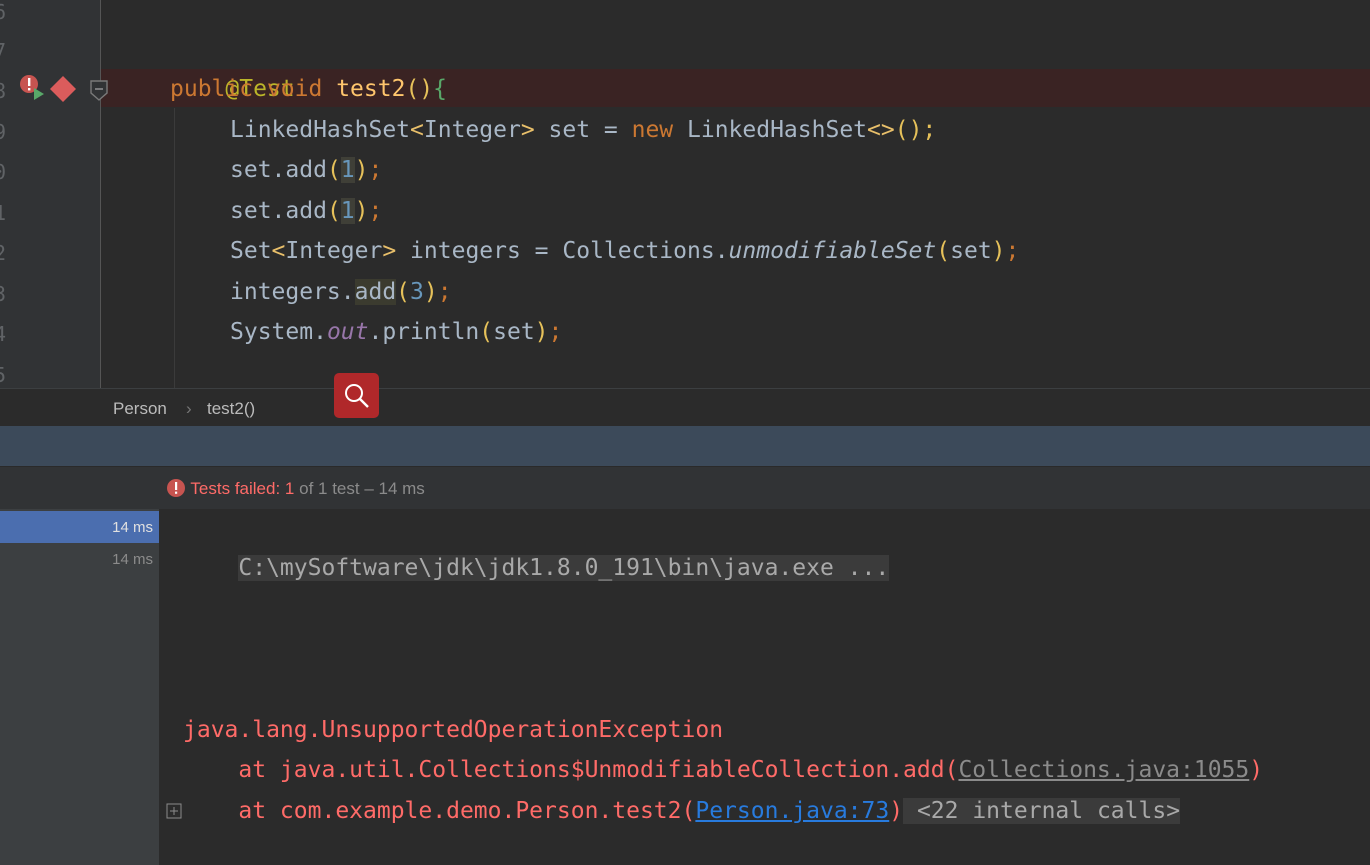 This screenshot has height=865, width=1370. What do you see at coordinates (3, 172) in the screenshot?
I see `line-number: 0` at bounding box center [3, 172].